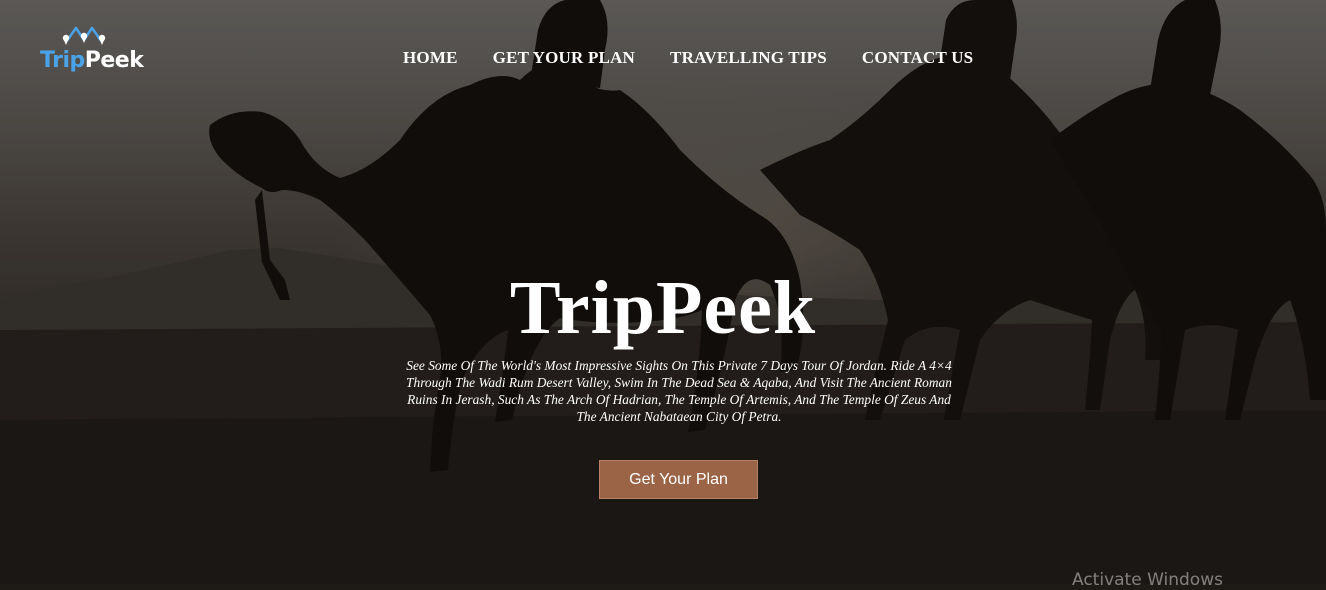  I want to click on logo-text-peek: Peek, so click(114, 60).